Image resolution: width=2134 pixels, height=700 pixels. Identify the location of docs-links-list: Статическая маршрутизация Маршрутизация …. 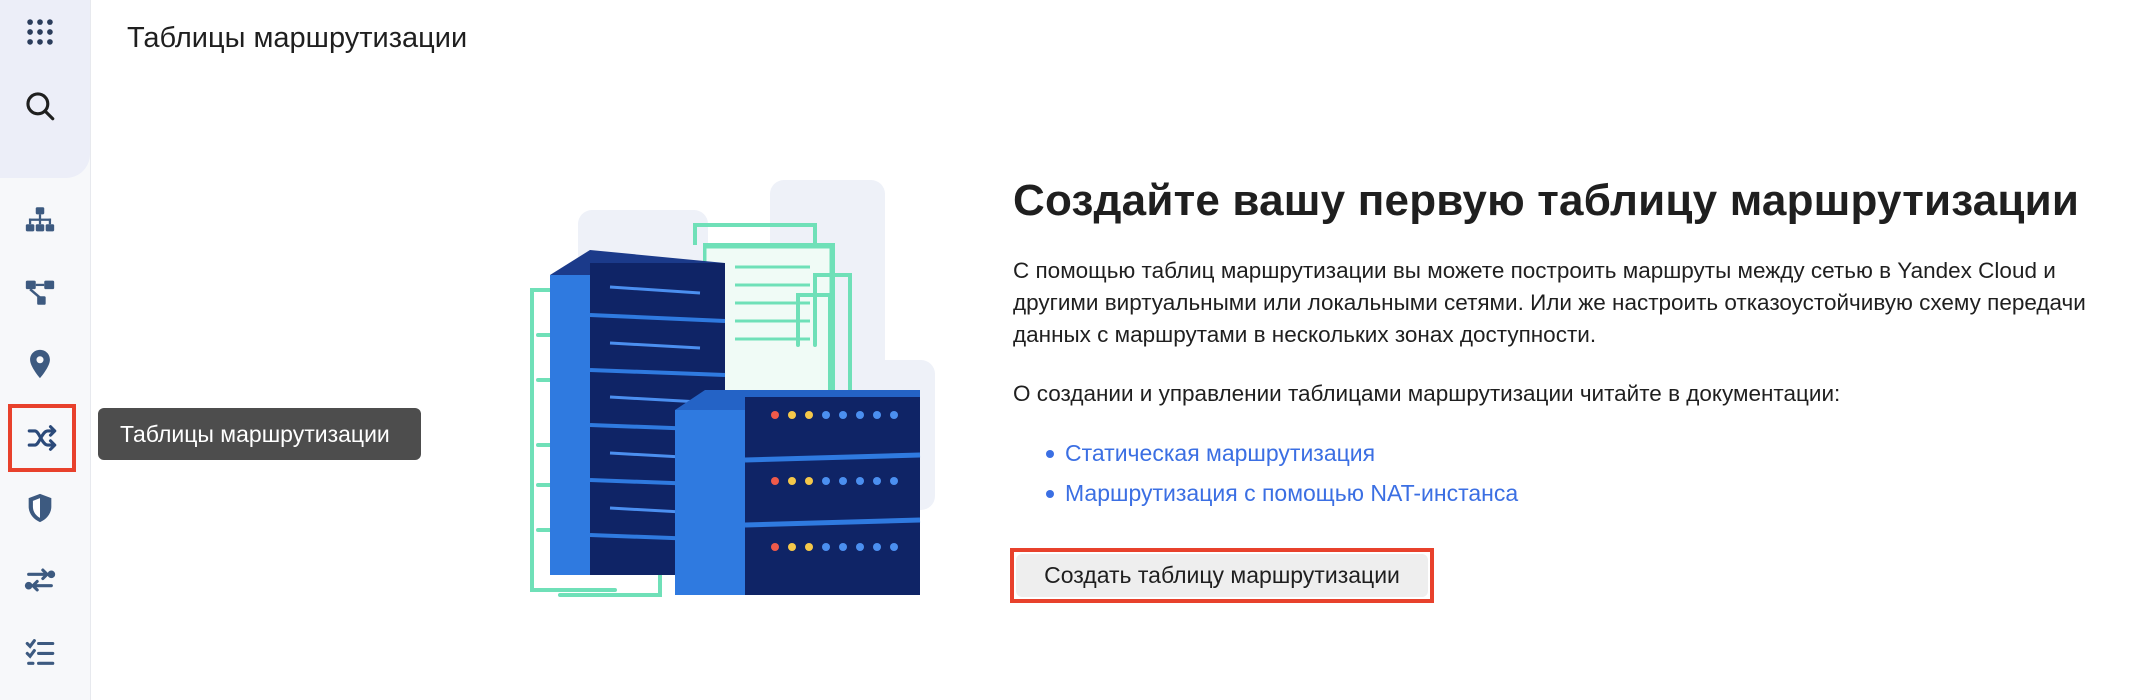
(1265, 477).